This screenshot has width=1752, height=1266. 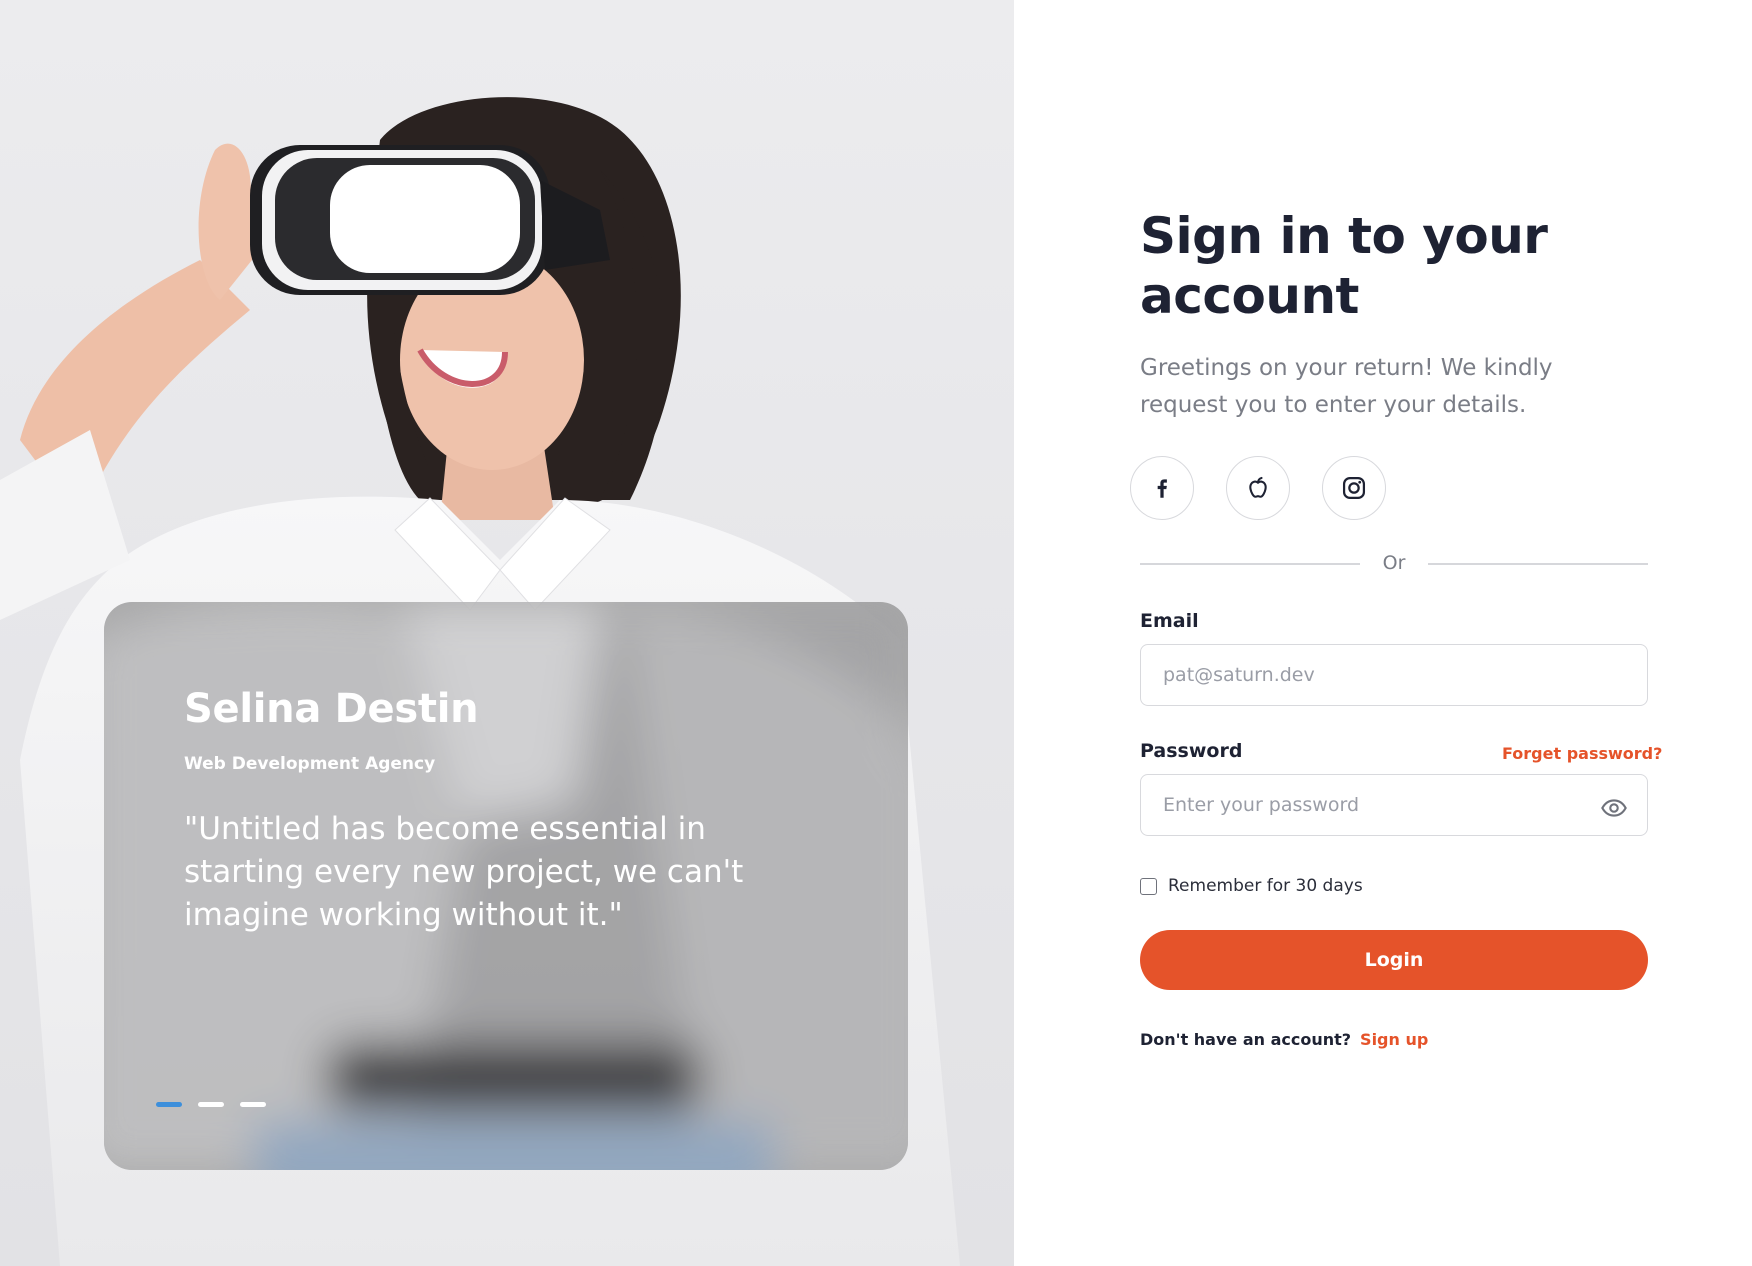 I want to click on or-divider: Or, so click(x=1394, y=563).